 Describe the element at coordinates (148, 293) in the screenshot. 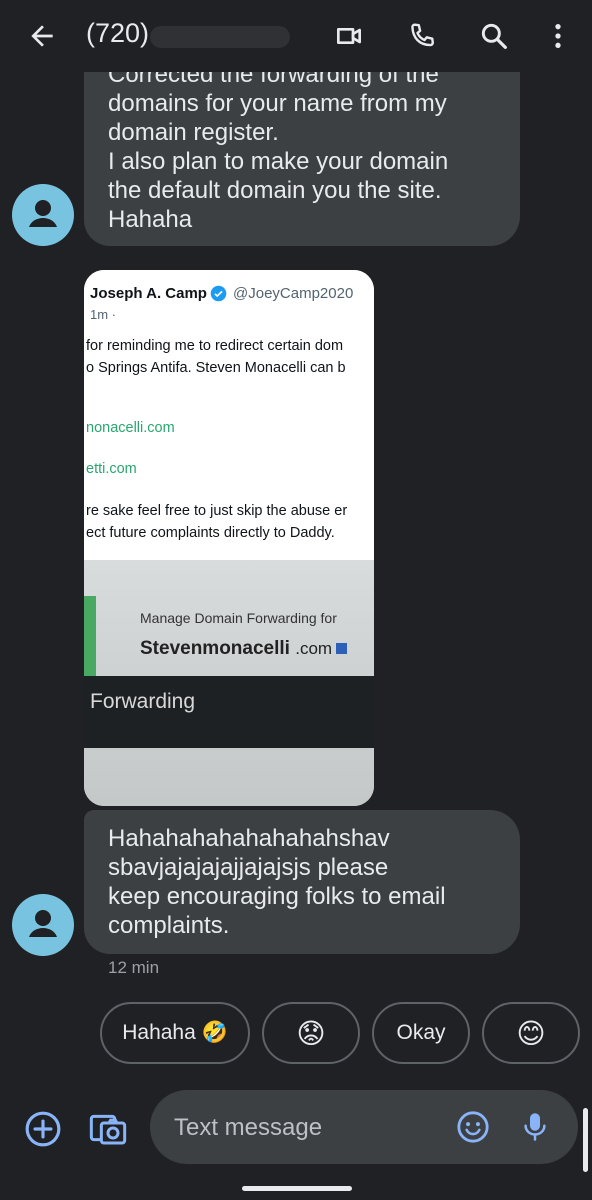

I see `tweet-author-name: Joseph A. Camp` at that location.